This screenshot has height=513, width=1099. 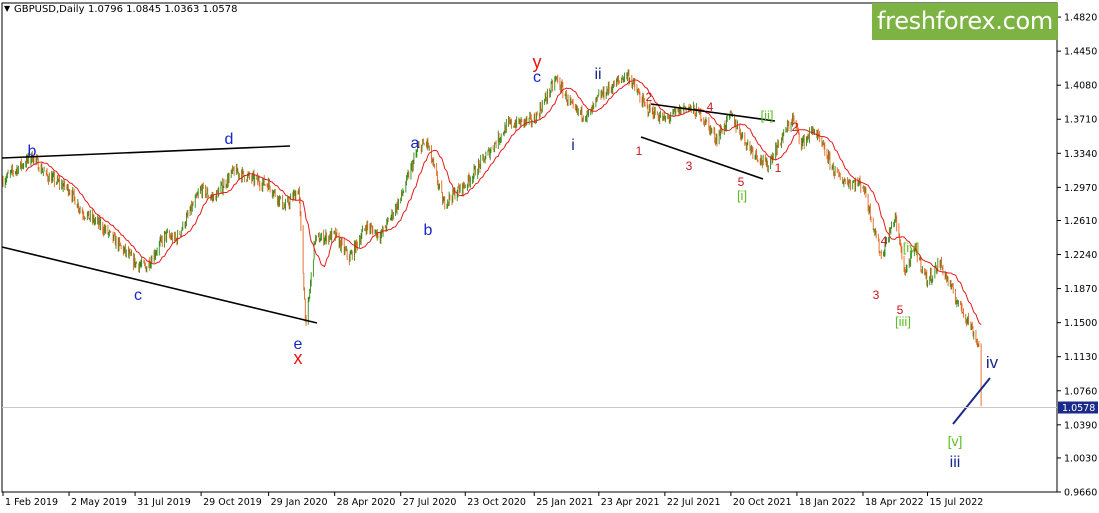 I want to click on wave-label: [v], so click(x=955, y=441).